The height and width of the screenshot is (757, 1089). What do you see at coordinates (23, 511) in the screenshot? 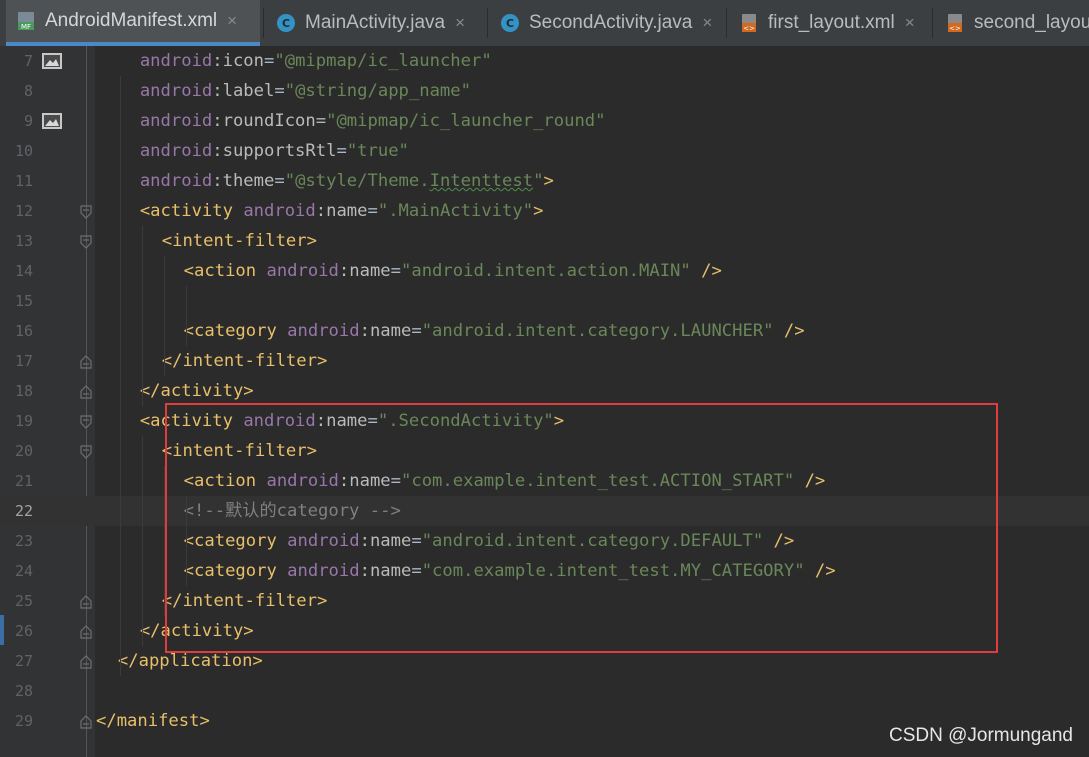
I see `line-number: 22` at bounding box center [23, 511].